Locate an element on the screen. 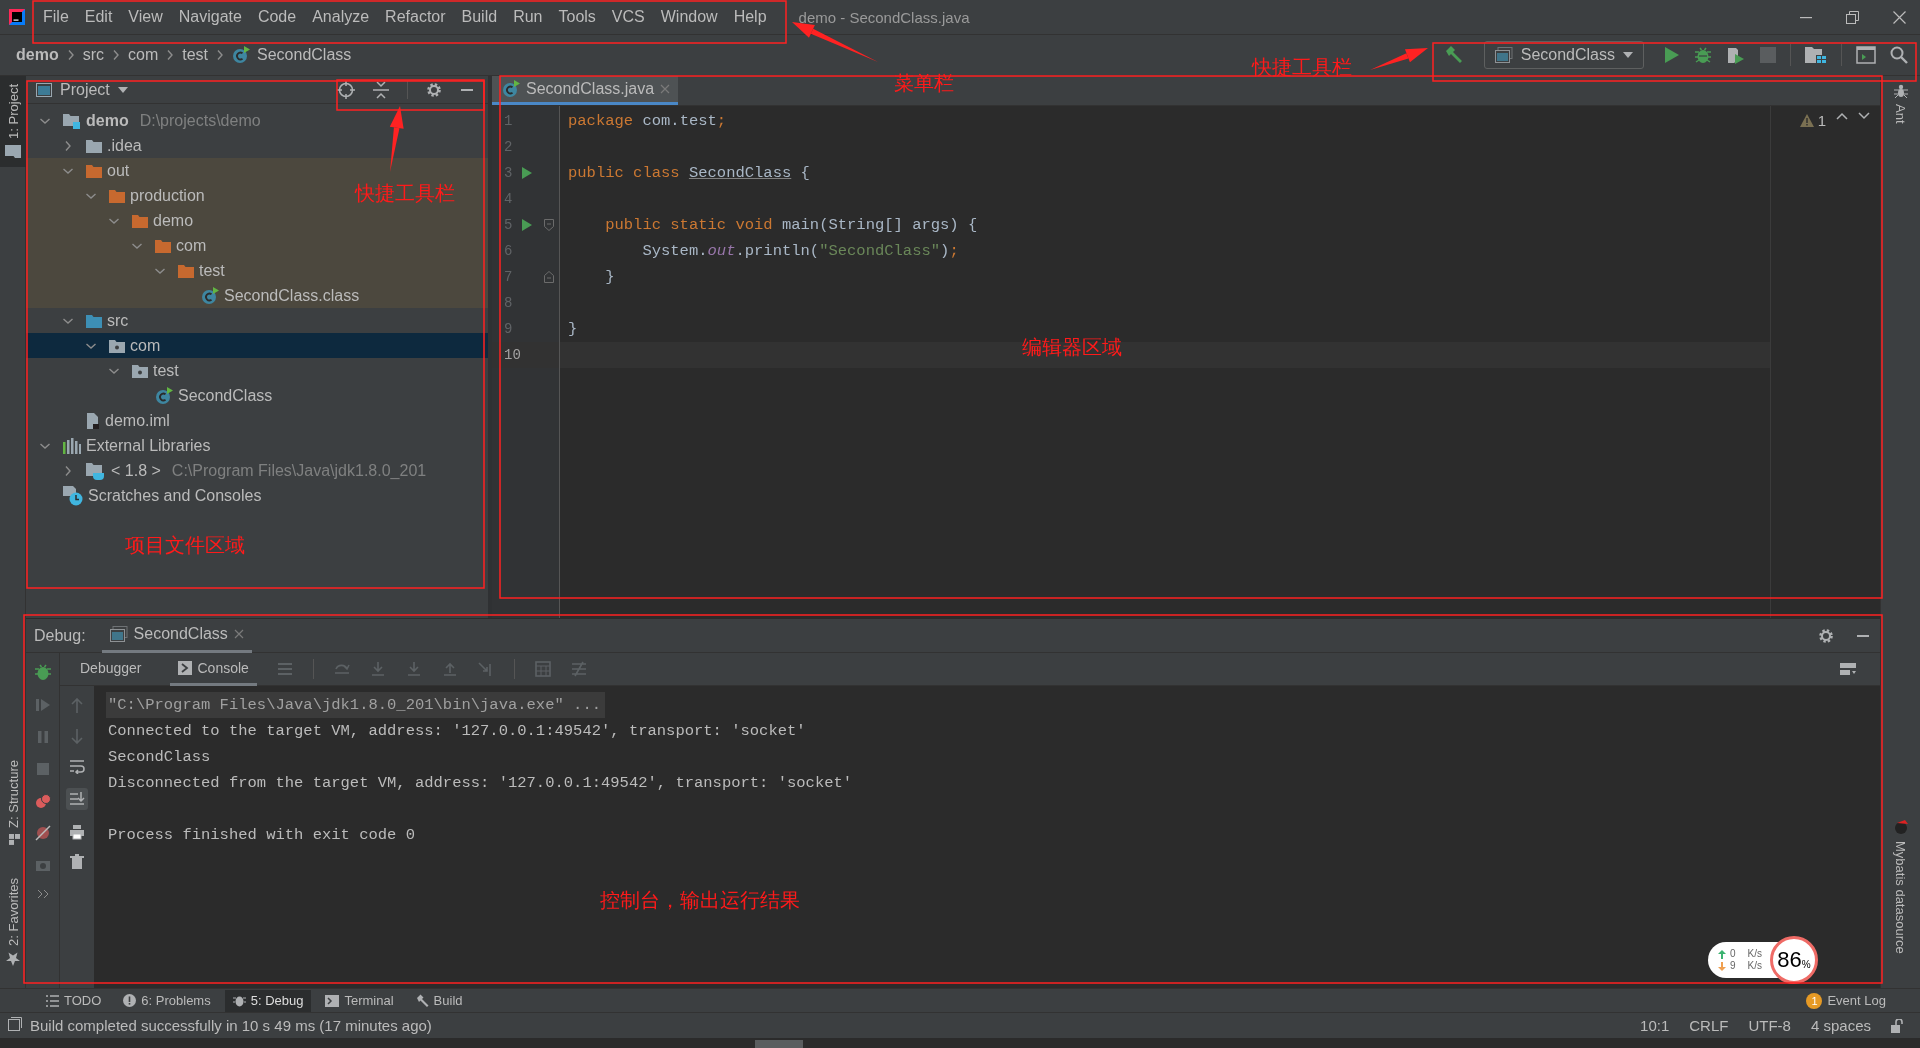 The image size is (1920, 1048). soft-wrap-icon is located at coordinates (77, 766).